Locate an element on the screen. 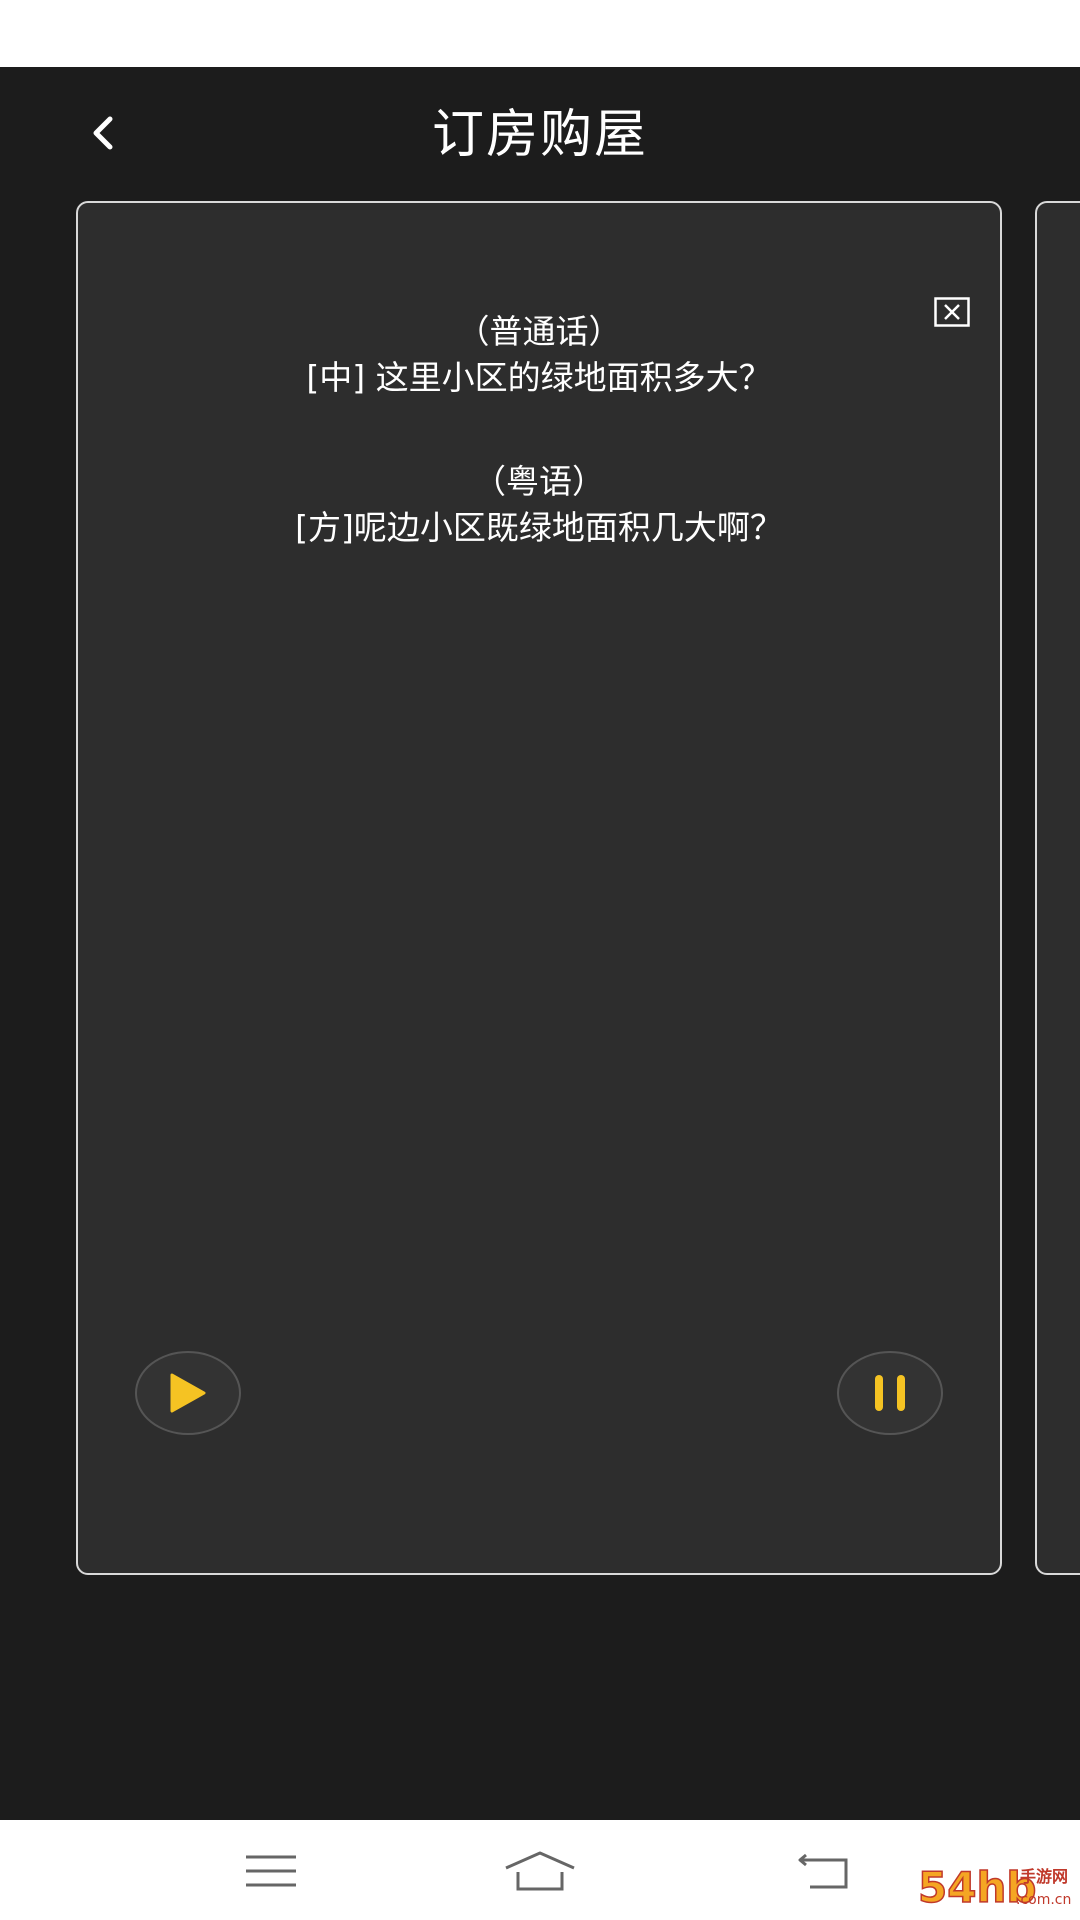 This screenshot has height=1920, width=1080. phrase-text: [中] 这里小区的绿地面积多大？ is located at coordinates (539, 377).